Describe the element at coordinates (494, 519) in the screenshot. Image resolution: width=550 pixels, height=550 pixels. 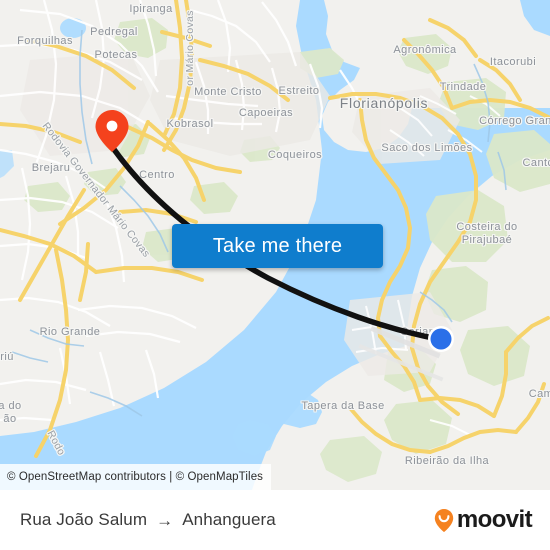
I see `moovit-wordmark: moovit` at that location.